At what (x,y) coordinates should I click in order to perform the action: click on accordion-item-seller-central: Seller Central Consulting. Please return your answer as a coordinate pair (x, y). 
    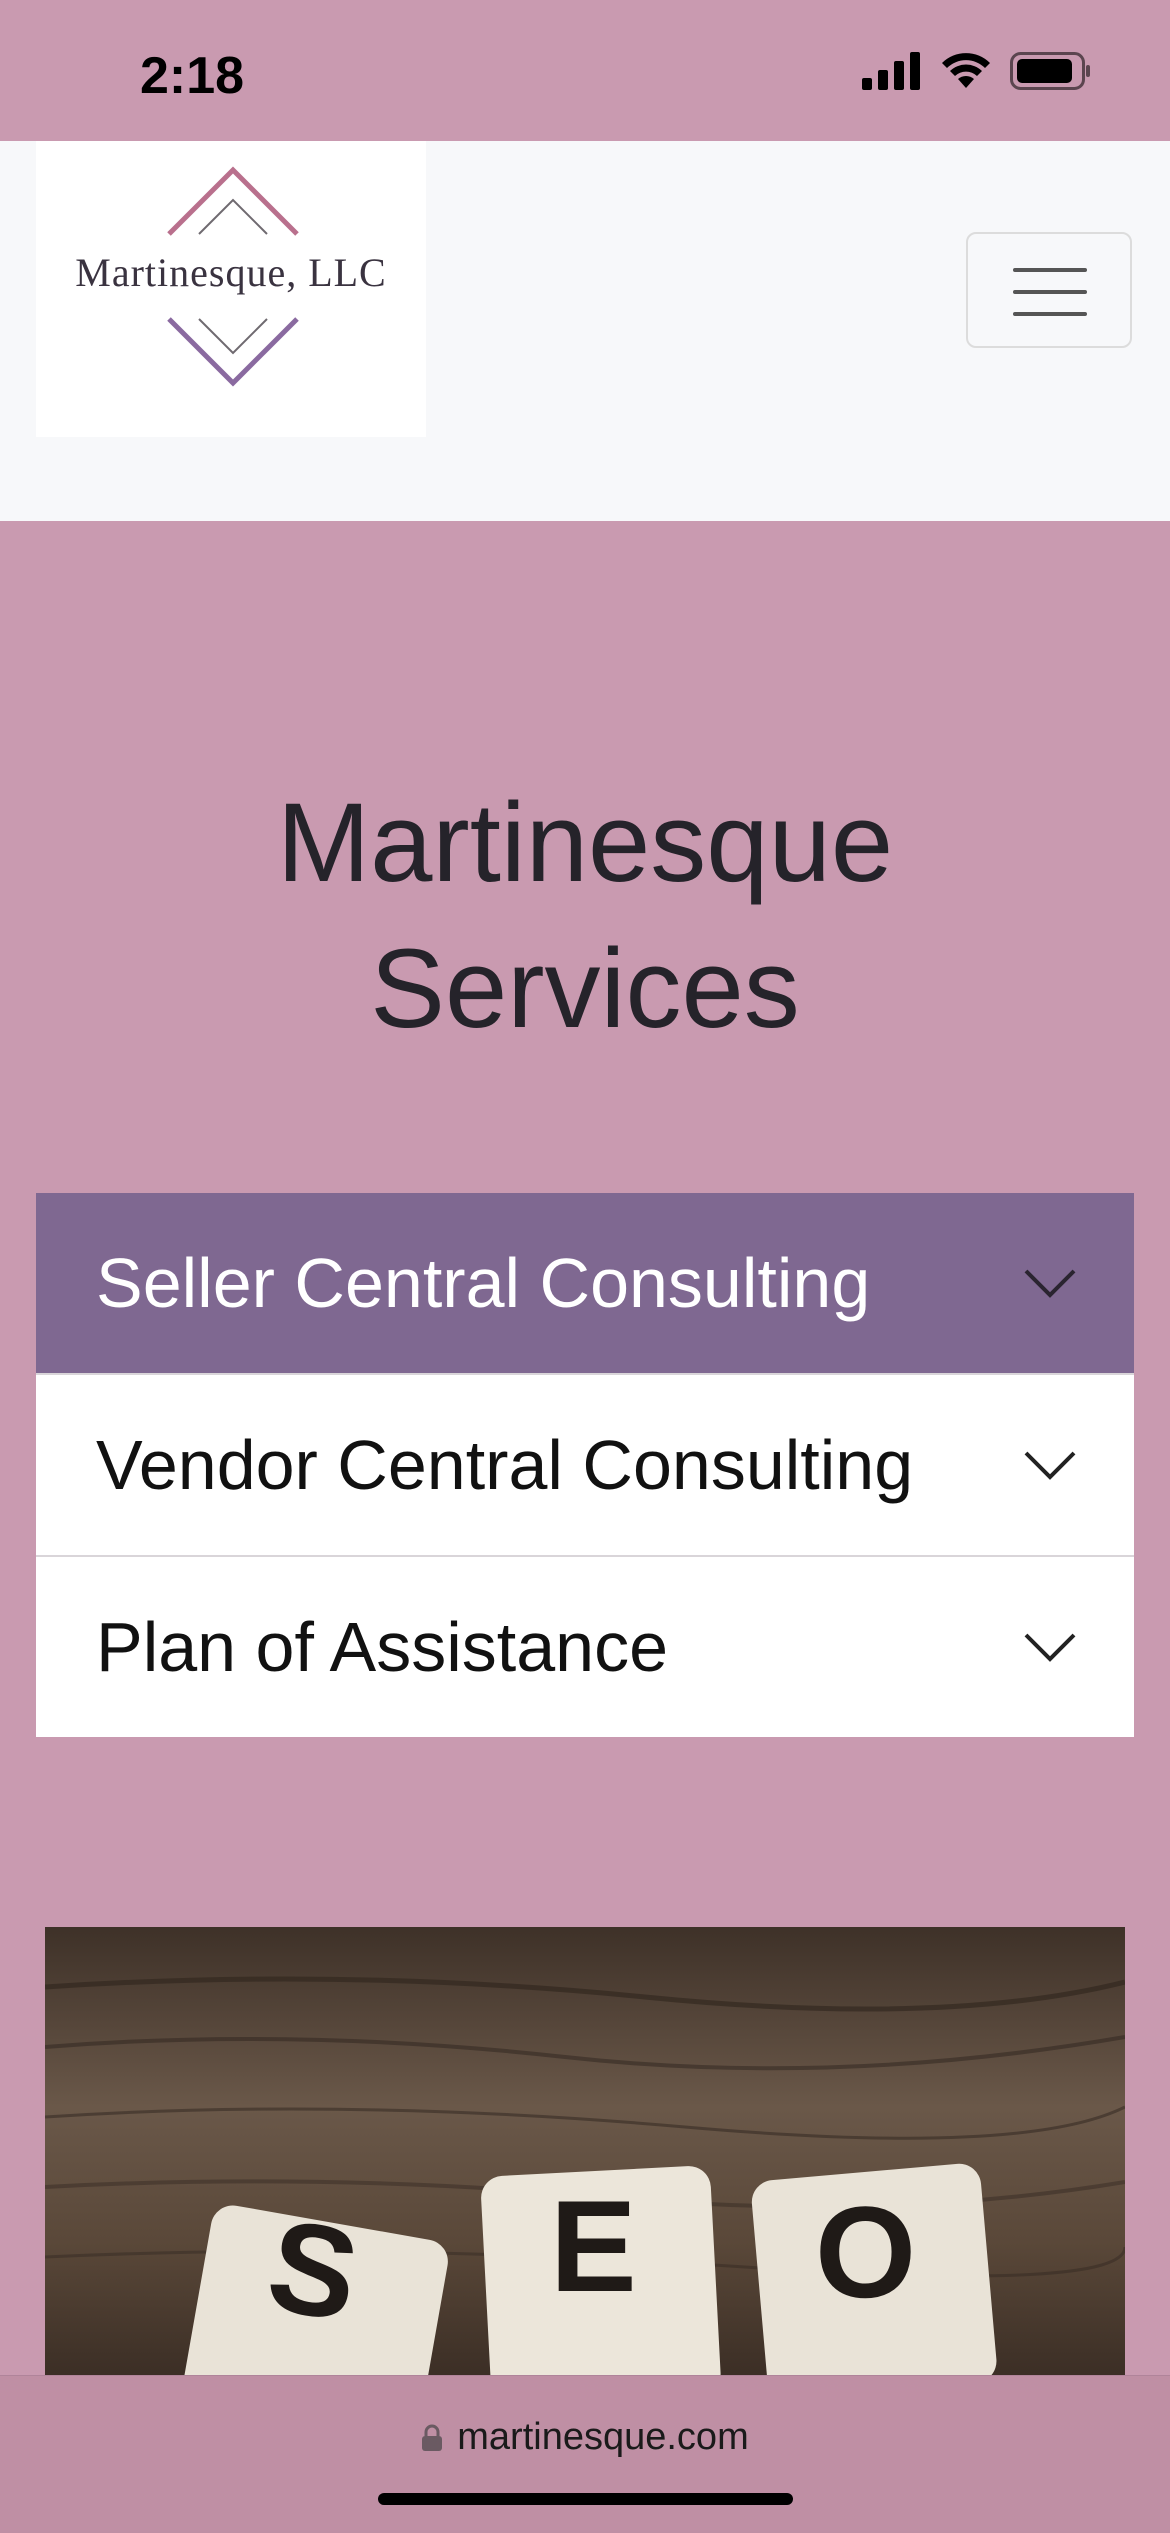
    Looking at the image, I should click on (585, 1283).